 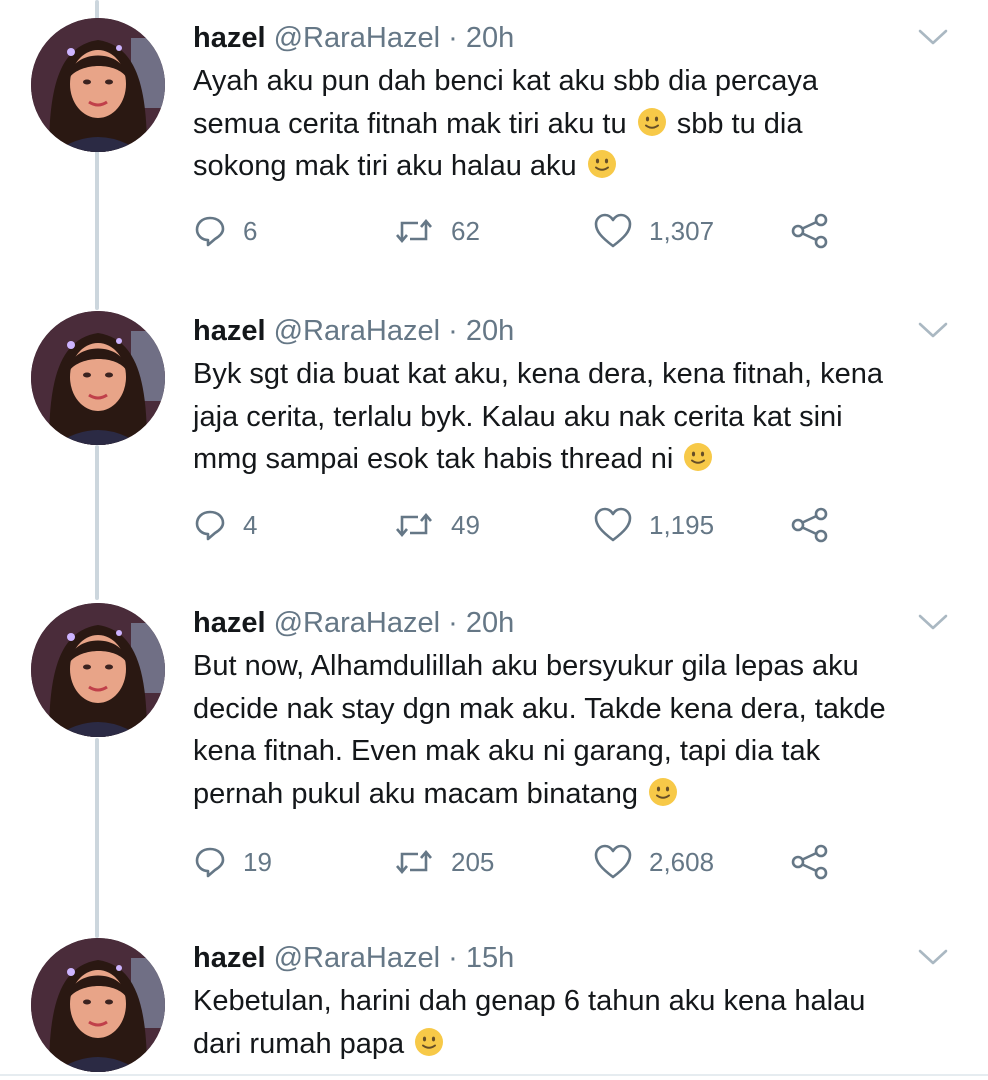 What do you see at coordinates (473, 861) in the screenshot?
I see `retweet-count: 205` at bounding box center [473, 861].